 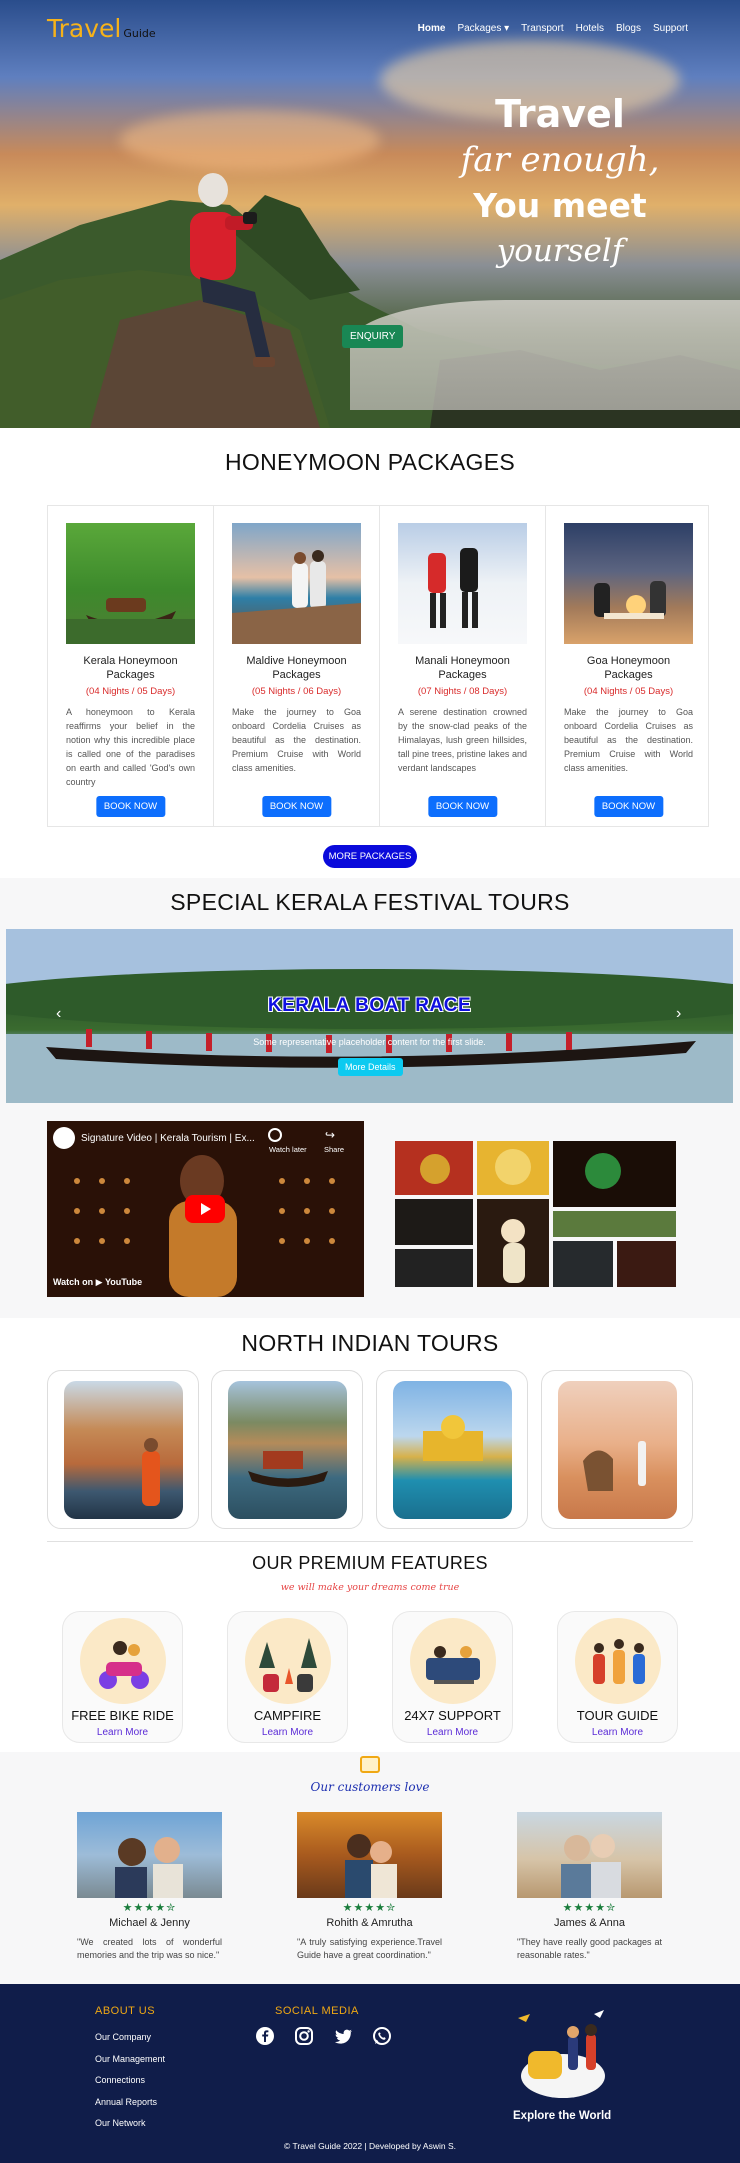 What do you see at coordinates (432, 28) in the screenshot?
I see `nav-home: Home` at bounding box center [432, 28].